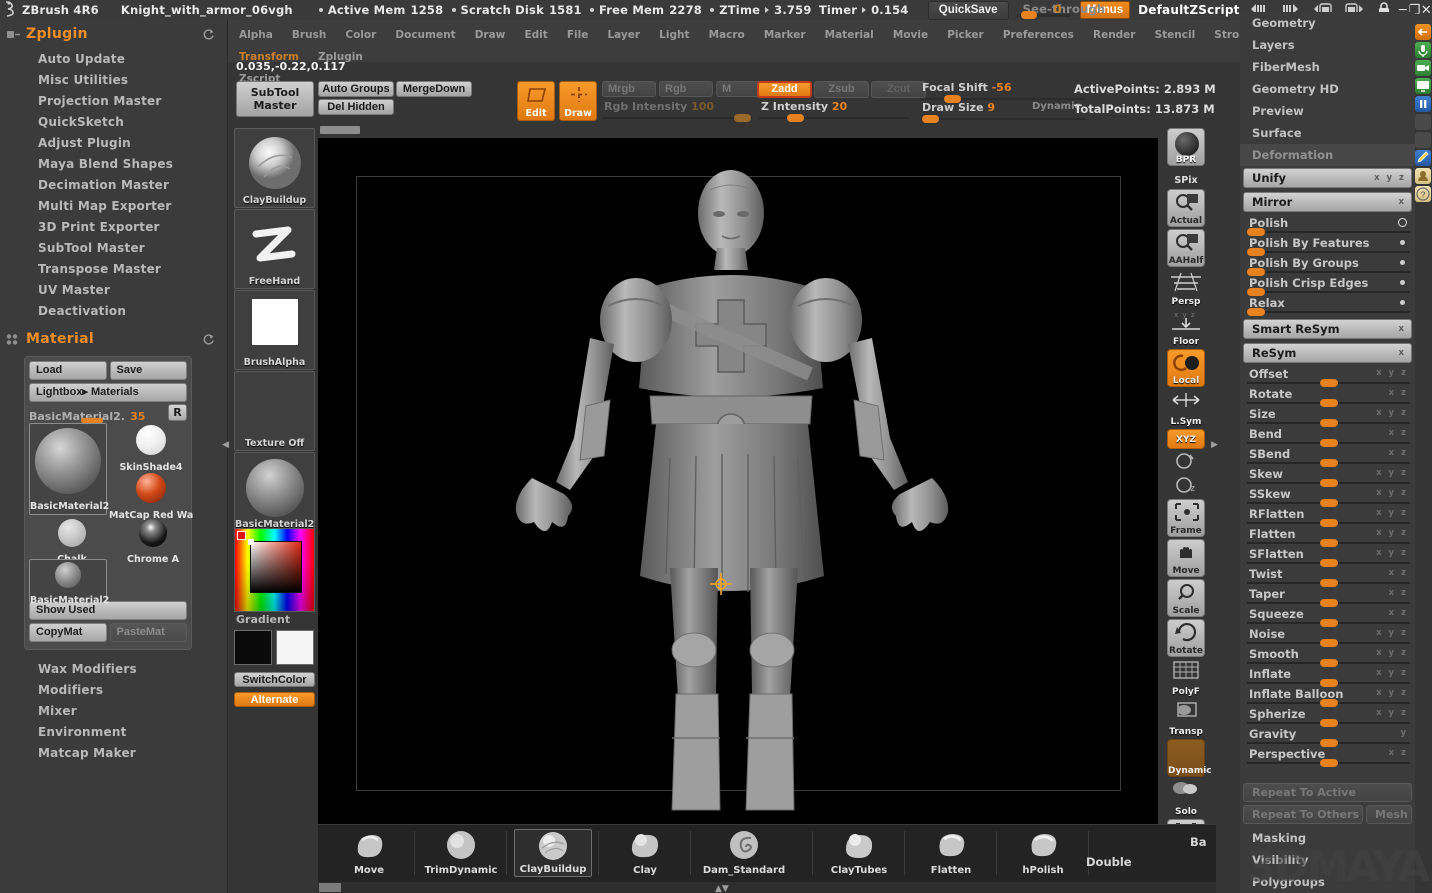 The image size is (1432, 893). What do you see at coordinates (14, 34) in the screenshot?
I see `drag-grip-icon` at bounding box center [14, 34].